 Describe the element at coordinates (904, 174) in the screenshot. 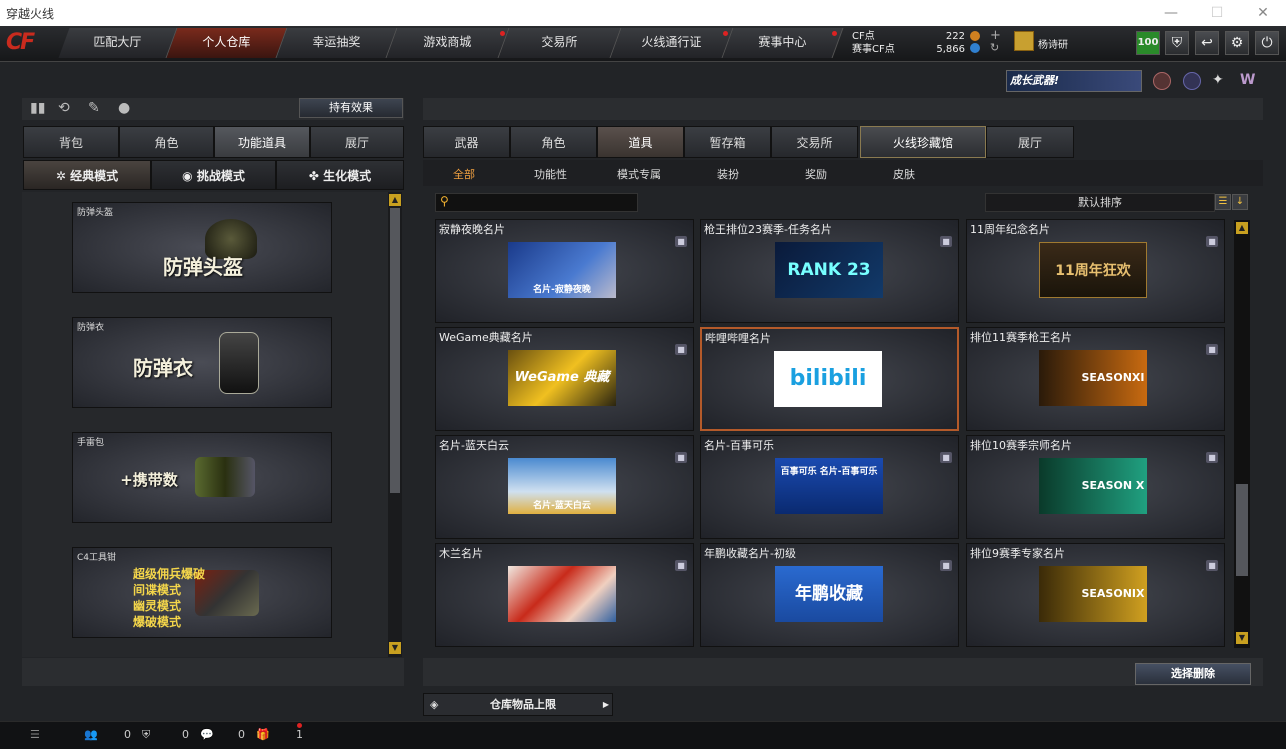

I see `subtab-skins: 皮肤` at that location.